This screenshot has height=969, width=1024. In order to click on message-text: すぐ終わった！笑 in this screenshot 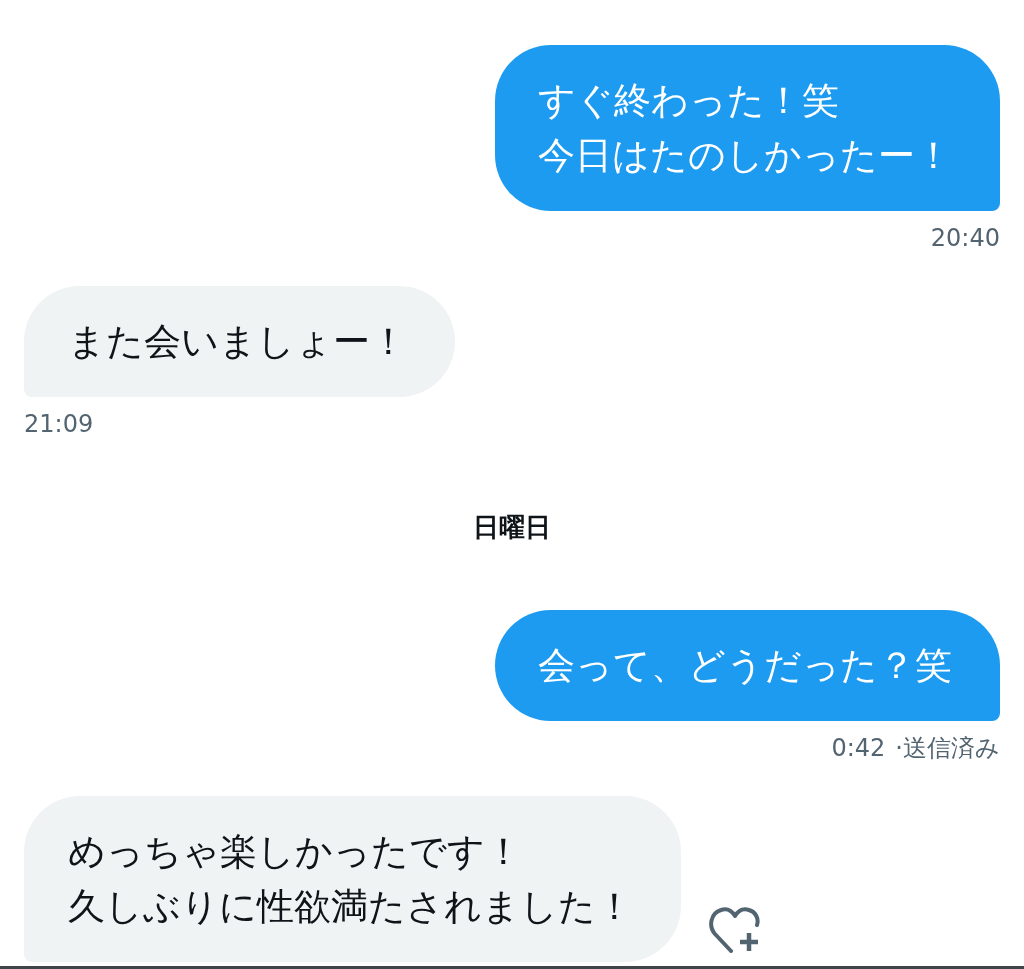, I will do `click(689, 101)`.